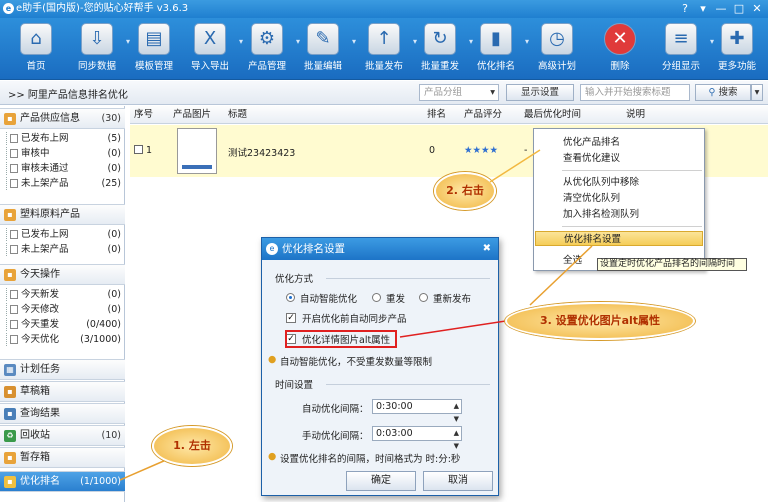  What do you see at coordinates (62, 457) in the screenshot?
I see `sidebar-group-storage: ▪ 暂存箱` at bounding box center [62, 457].